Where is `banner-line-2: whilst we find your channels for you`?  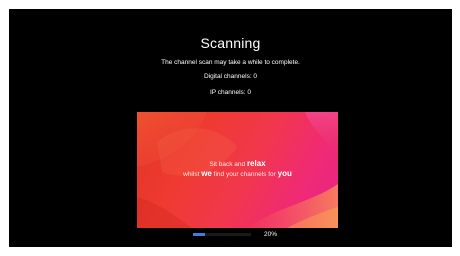 banner-line-2: whilst we find your channels for you is located at coordinates (237, 174).